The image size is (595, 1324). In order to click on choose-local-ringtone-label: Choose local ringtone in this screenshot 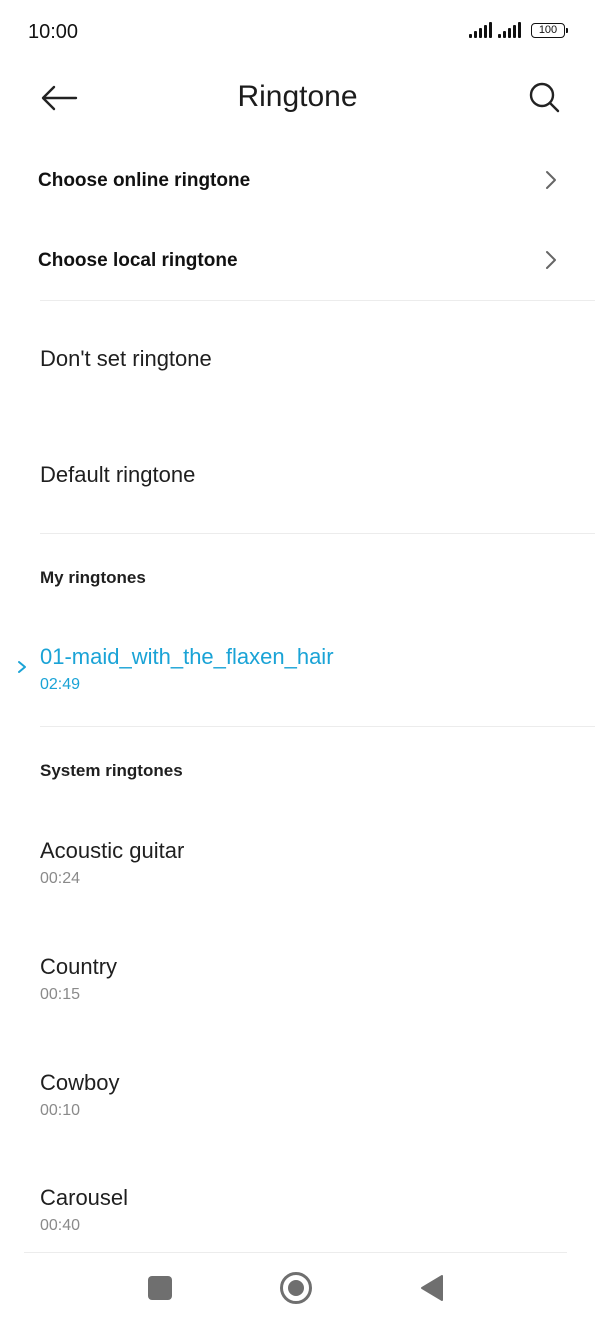, I will do `click(138, 260)`.